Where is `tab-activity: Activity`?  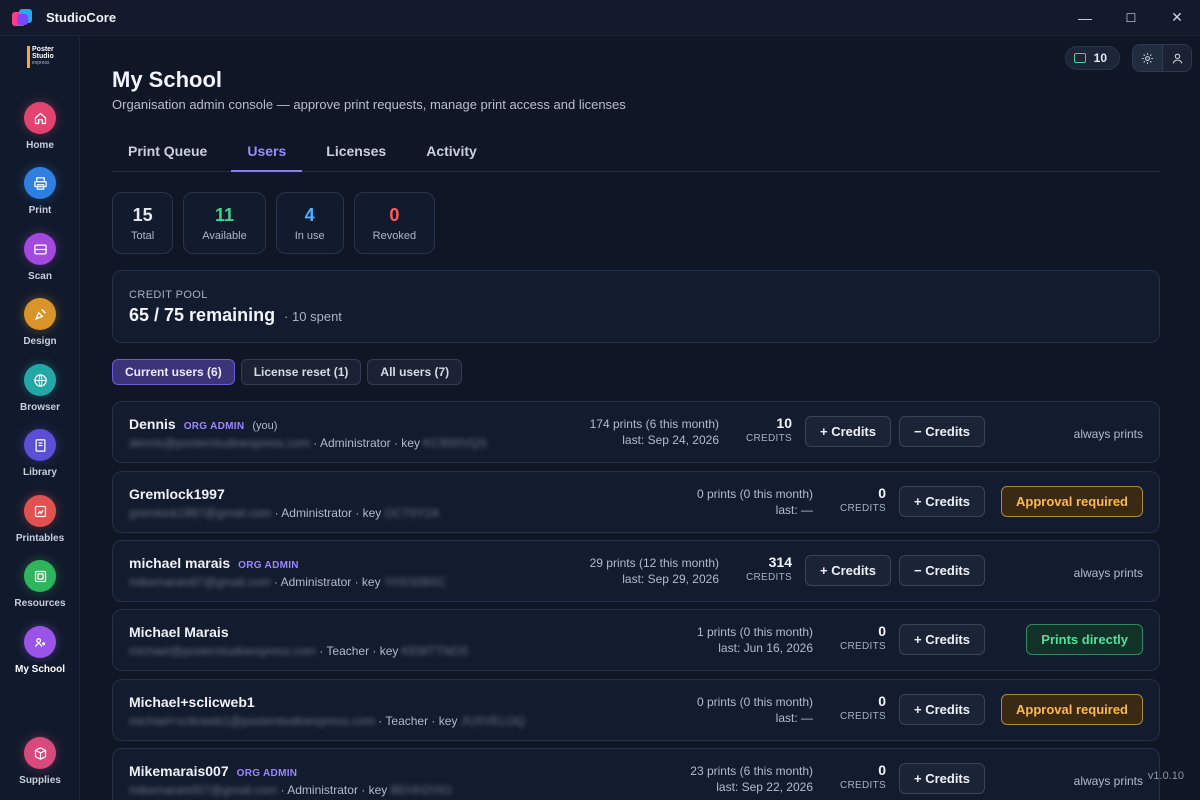 tab-activity: Activity is located at coordinates (451, 154).